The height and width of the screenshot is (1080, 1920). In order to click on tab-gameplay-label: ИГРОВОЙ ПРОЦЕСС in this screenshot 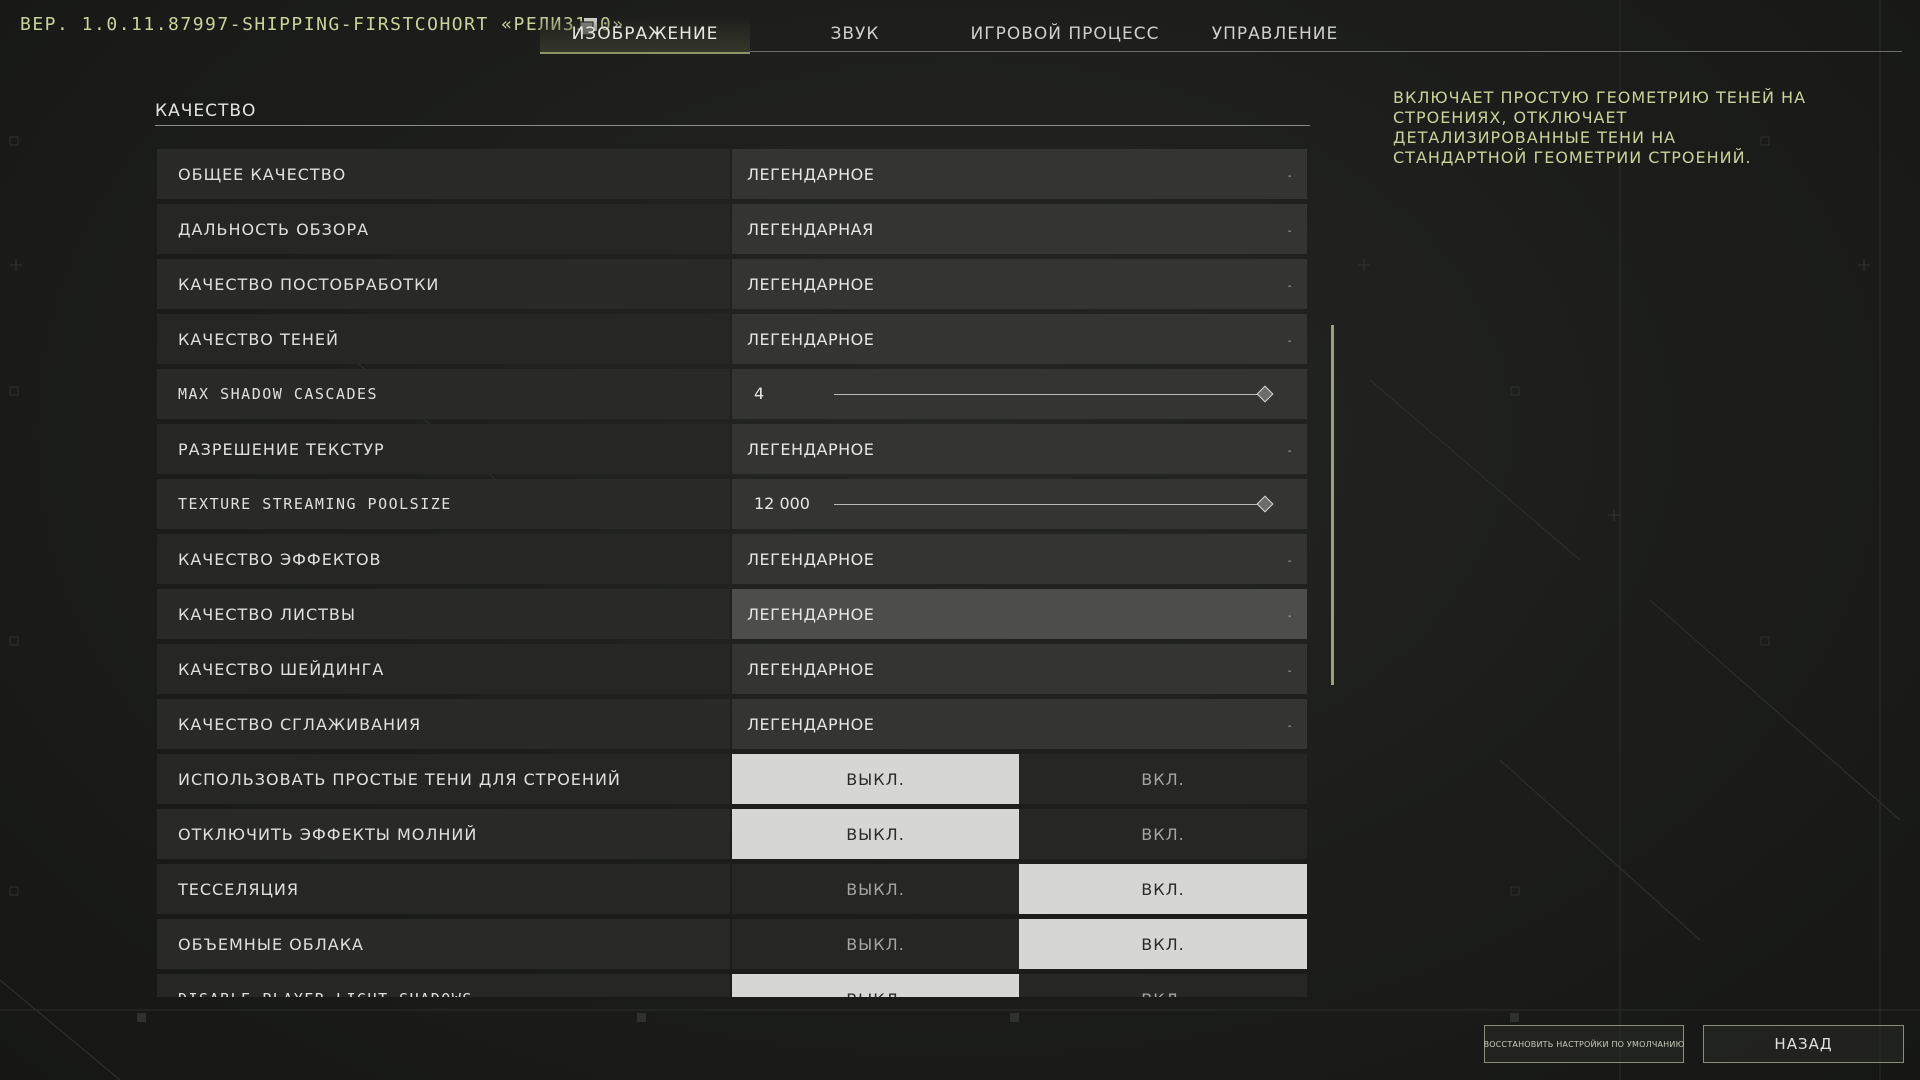, I will do `click(1065, 34)`.